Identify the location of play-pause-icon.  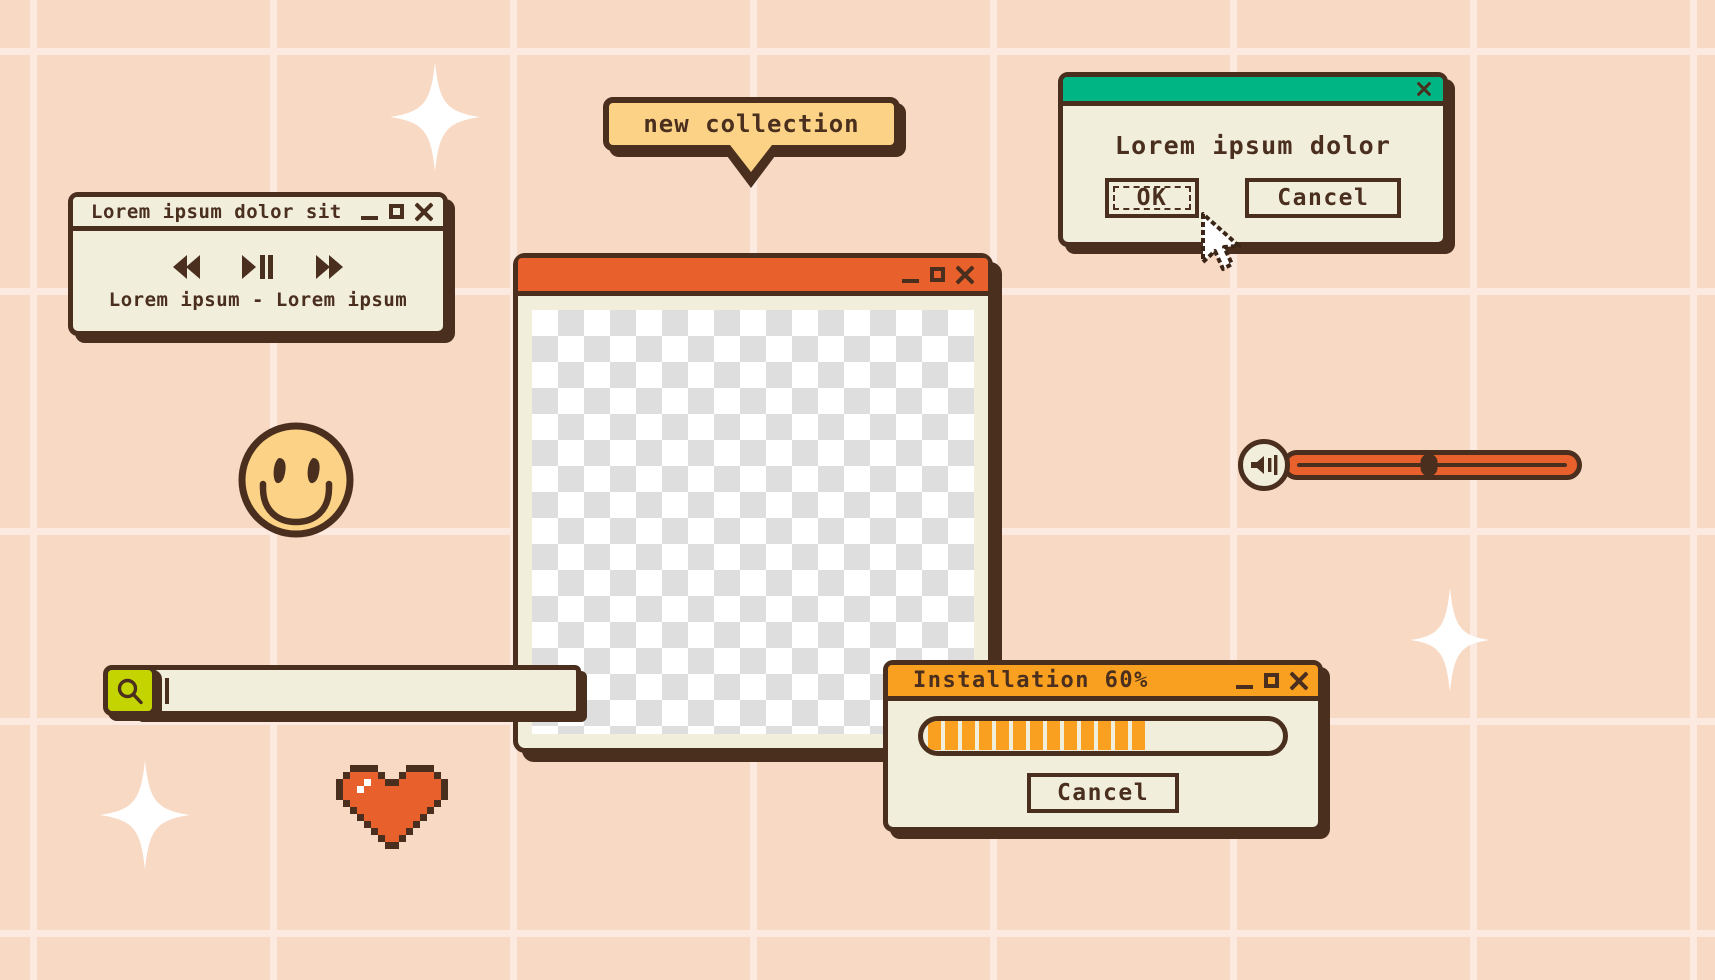
(258, 267).